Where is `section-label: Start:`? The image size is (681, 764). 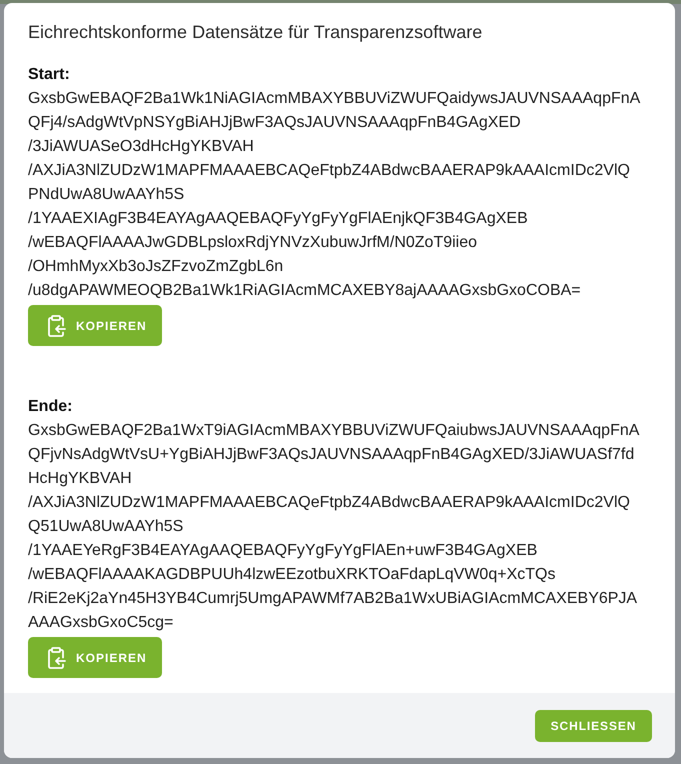
section-label: Start: is located at coordinates (49, 75).